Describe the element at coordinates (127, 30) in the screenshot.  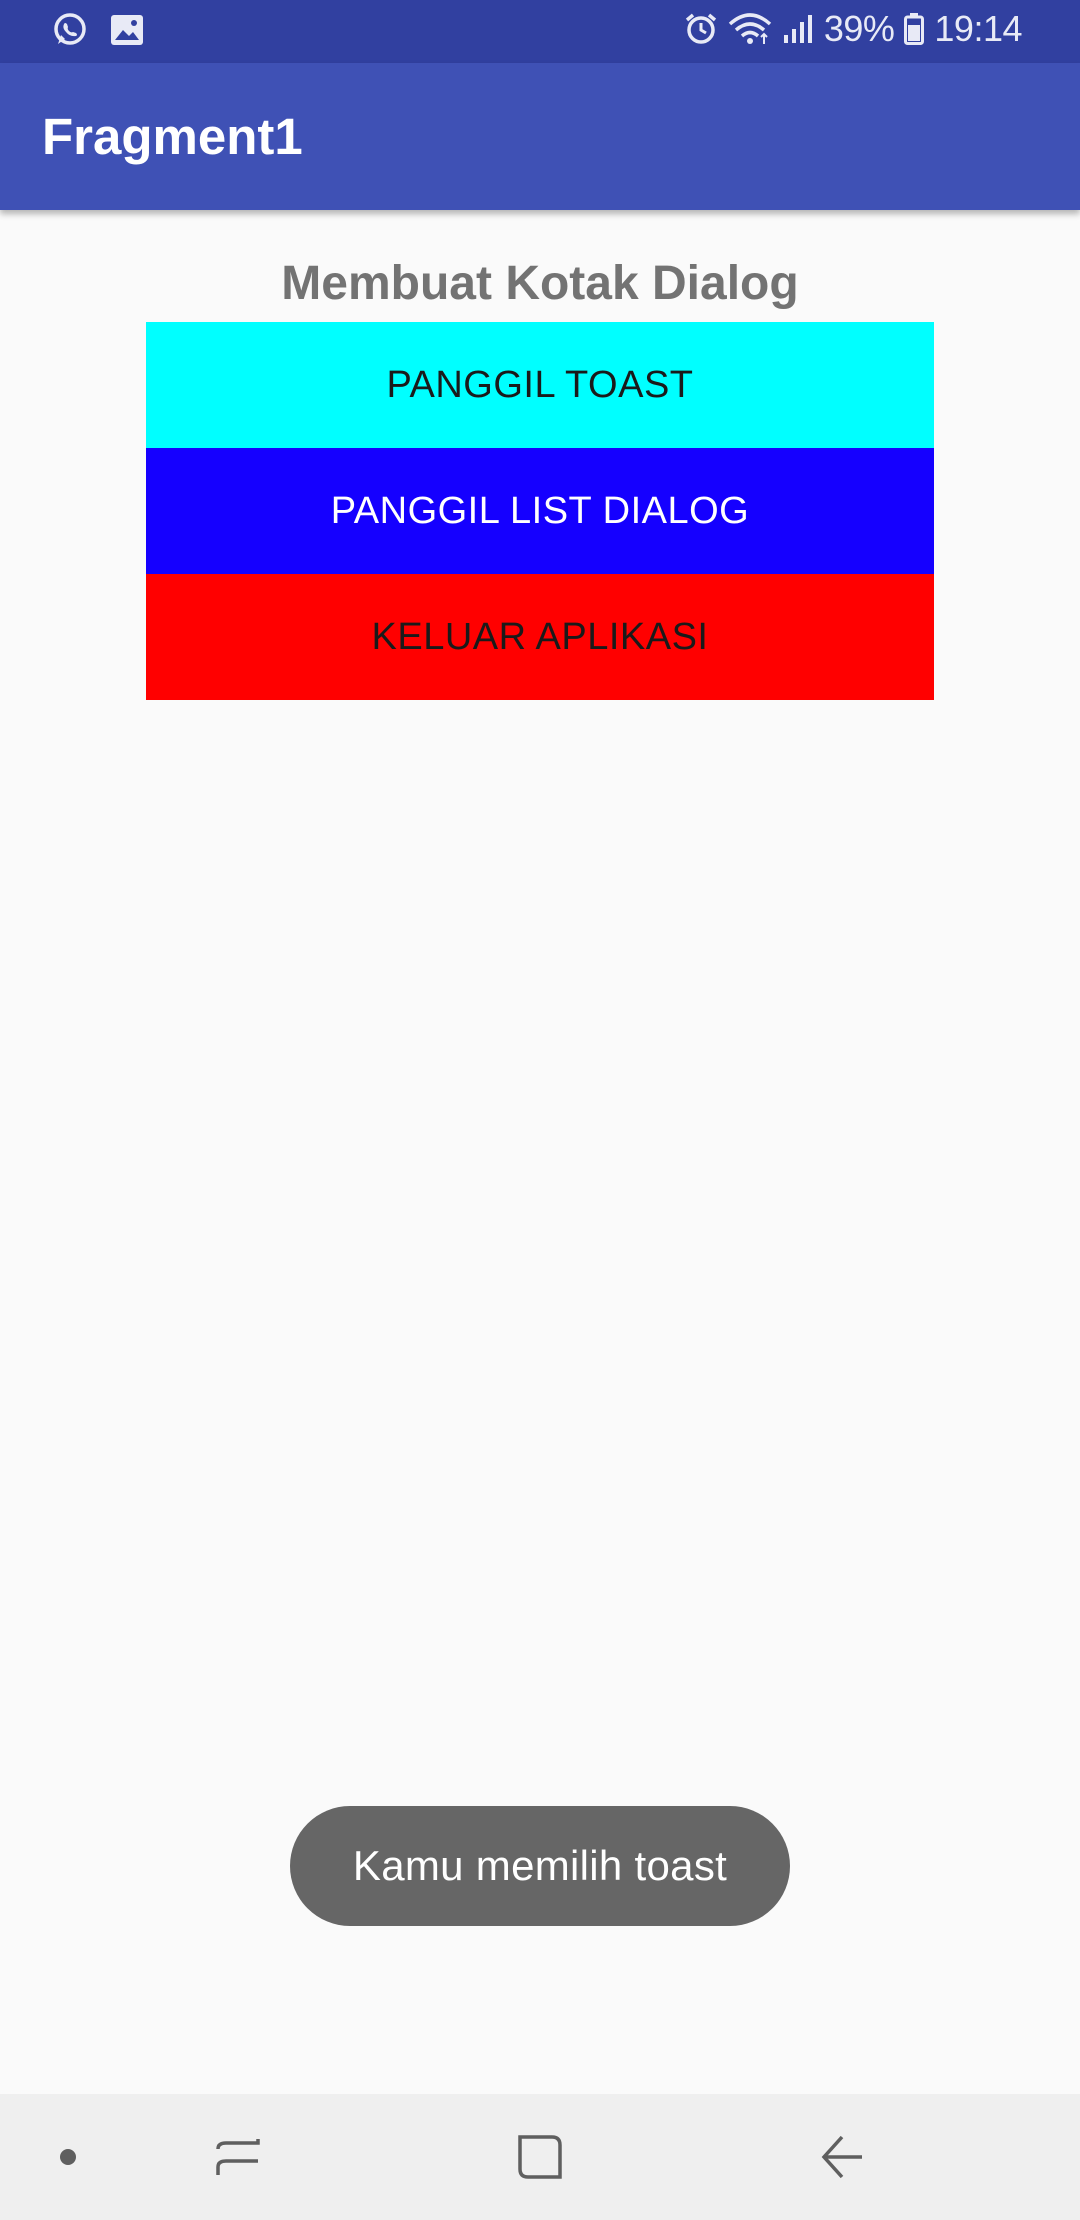
I see `image-icon` at that location.